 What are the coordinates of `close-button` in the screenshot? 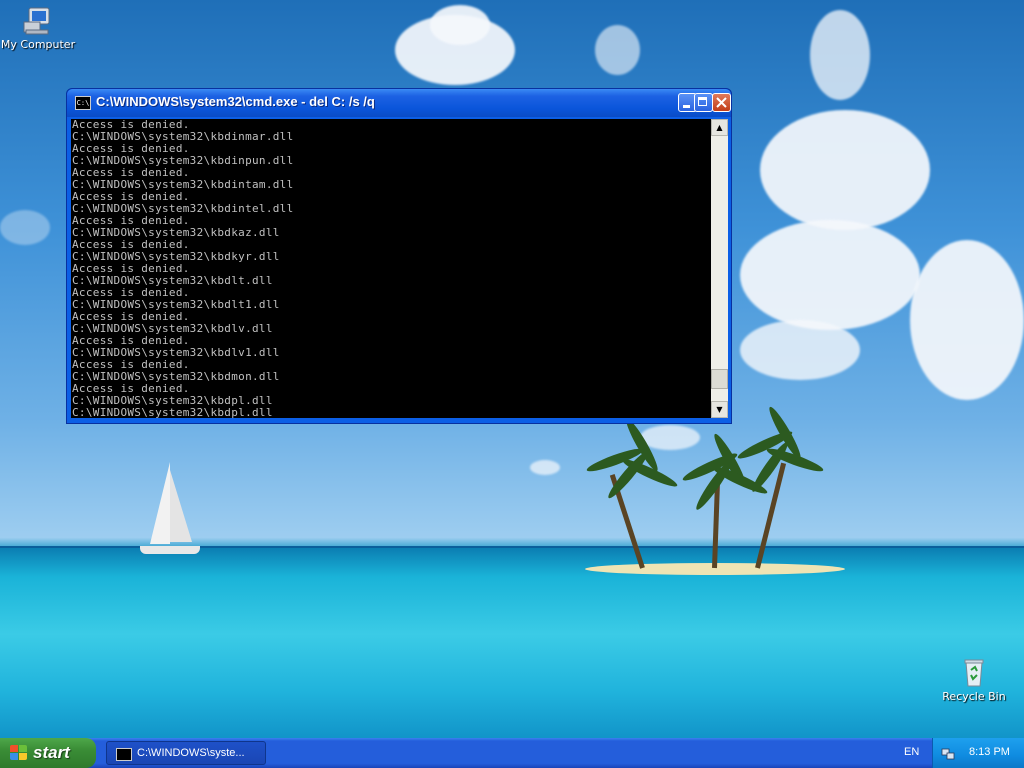 It's located at (721, 102).